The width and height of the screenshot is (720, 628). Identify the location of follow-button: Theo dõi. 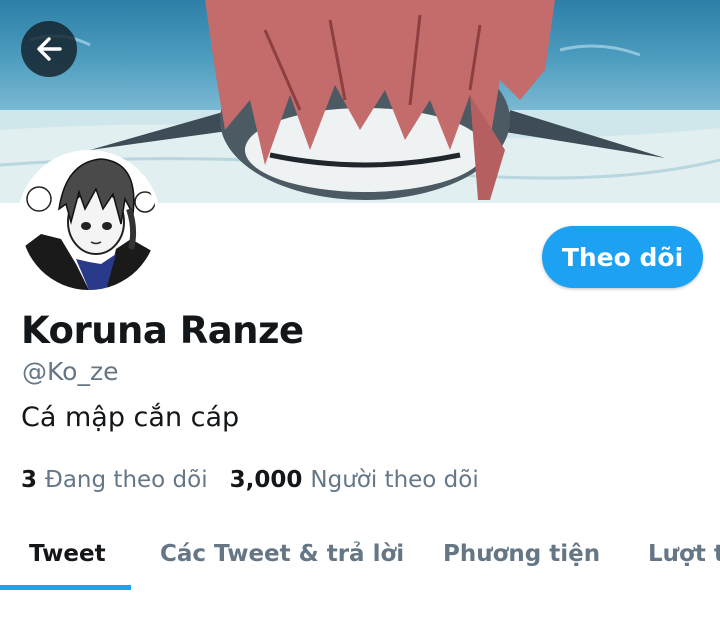
(622, 257).